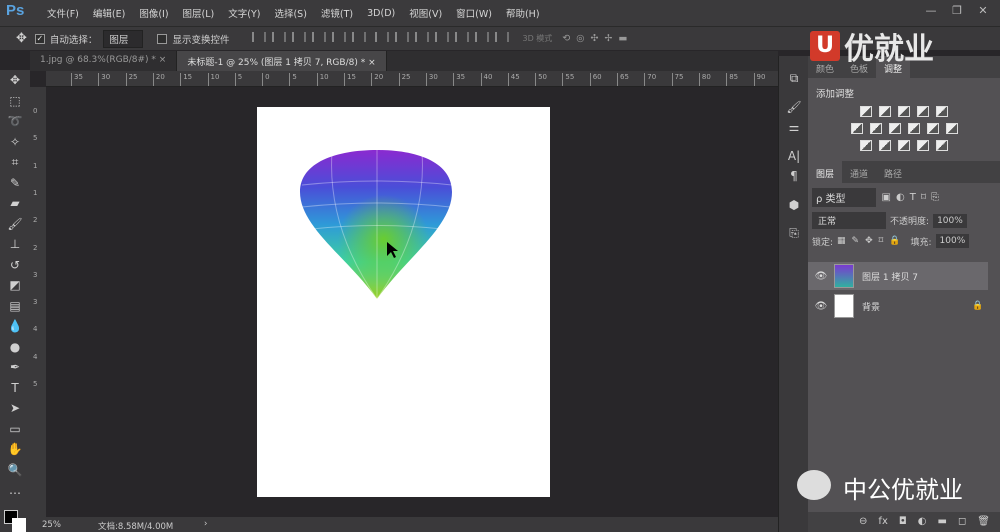 The width and height of the screenshot is (1000, 532). I want to click on brush-tool-icon: 🖌, so click(15, 224).